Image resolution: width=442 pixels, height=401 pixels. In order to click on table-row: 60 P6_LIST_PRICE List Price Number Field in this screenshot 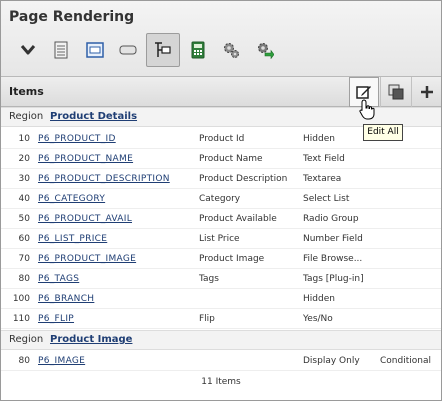, I will do `click(221, 239)`.